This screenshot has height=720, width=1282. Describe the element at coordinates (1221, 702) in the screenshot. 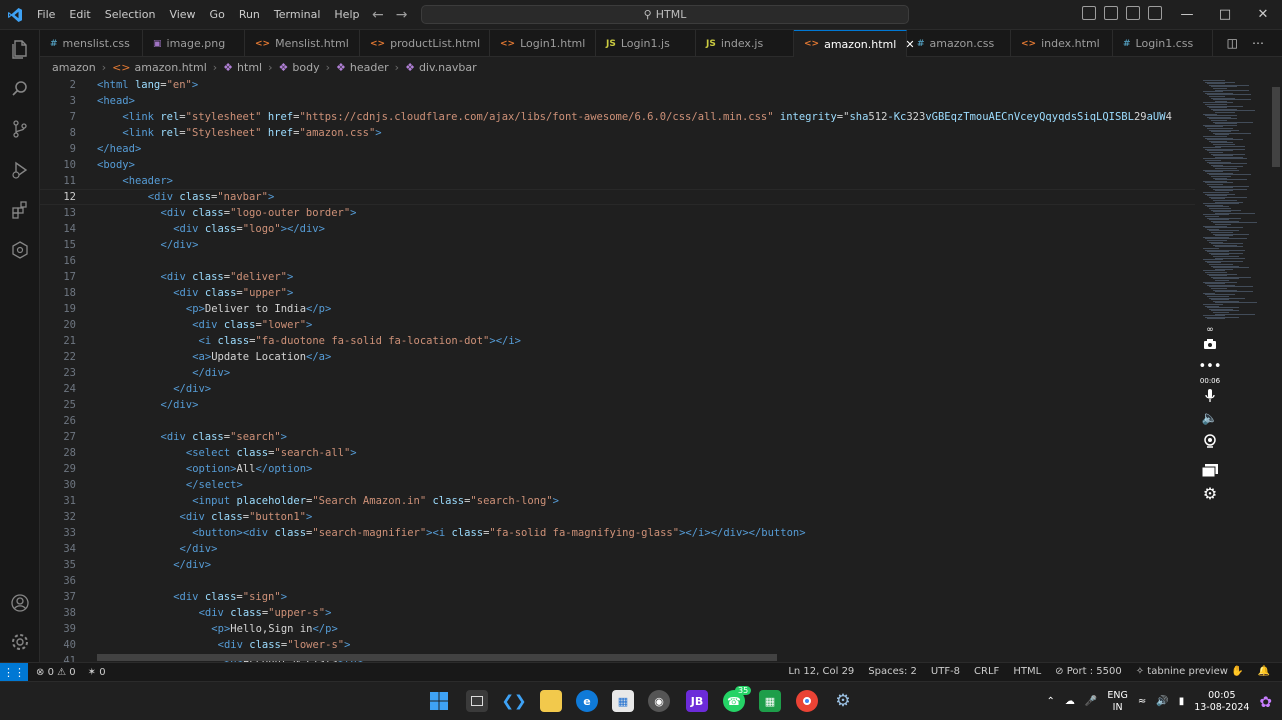

I see `clock: 00:05 13-08-2024` at that location.